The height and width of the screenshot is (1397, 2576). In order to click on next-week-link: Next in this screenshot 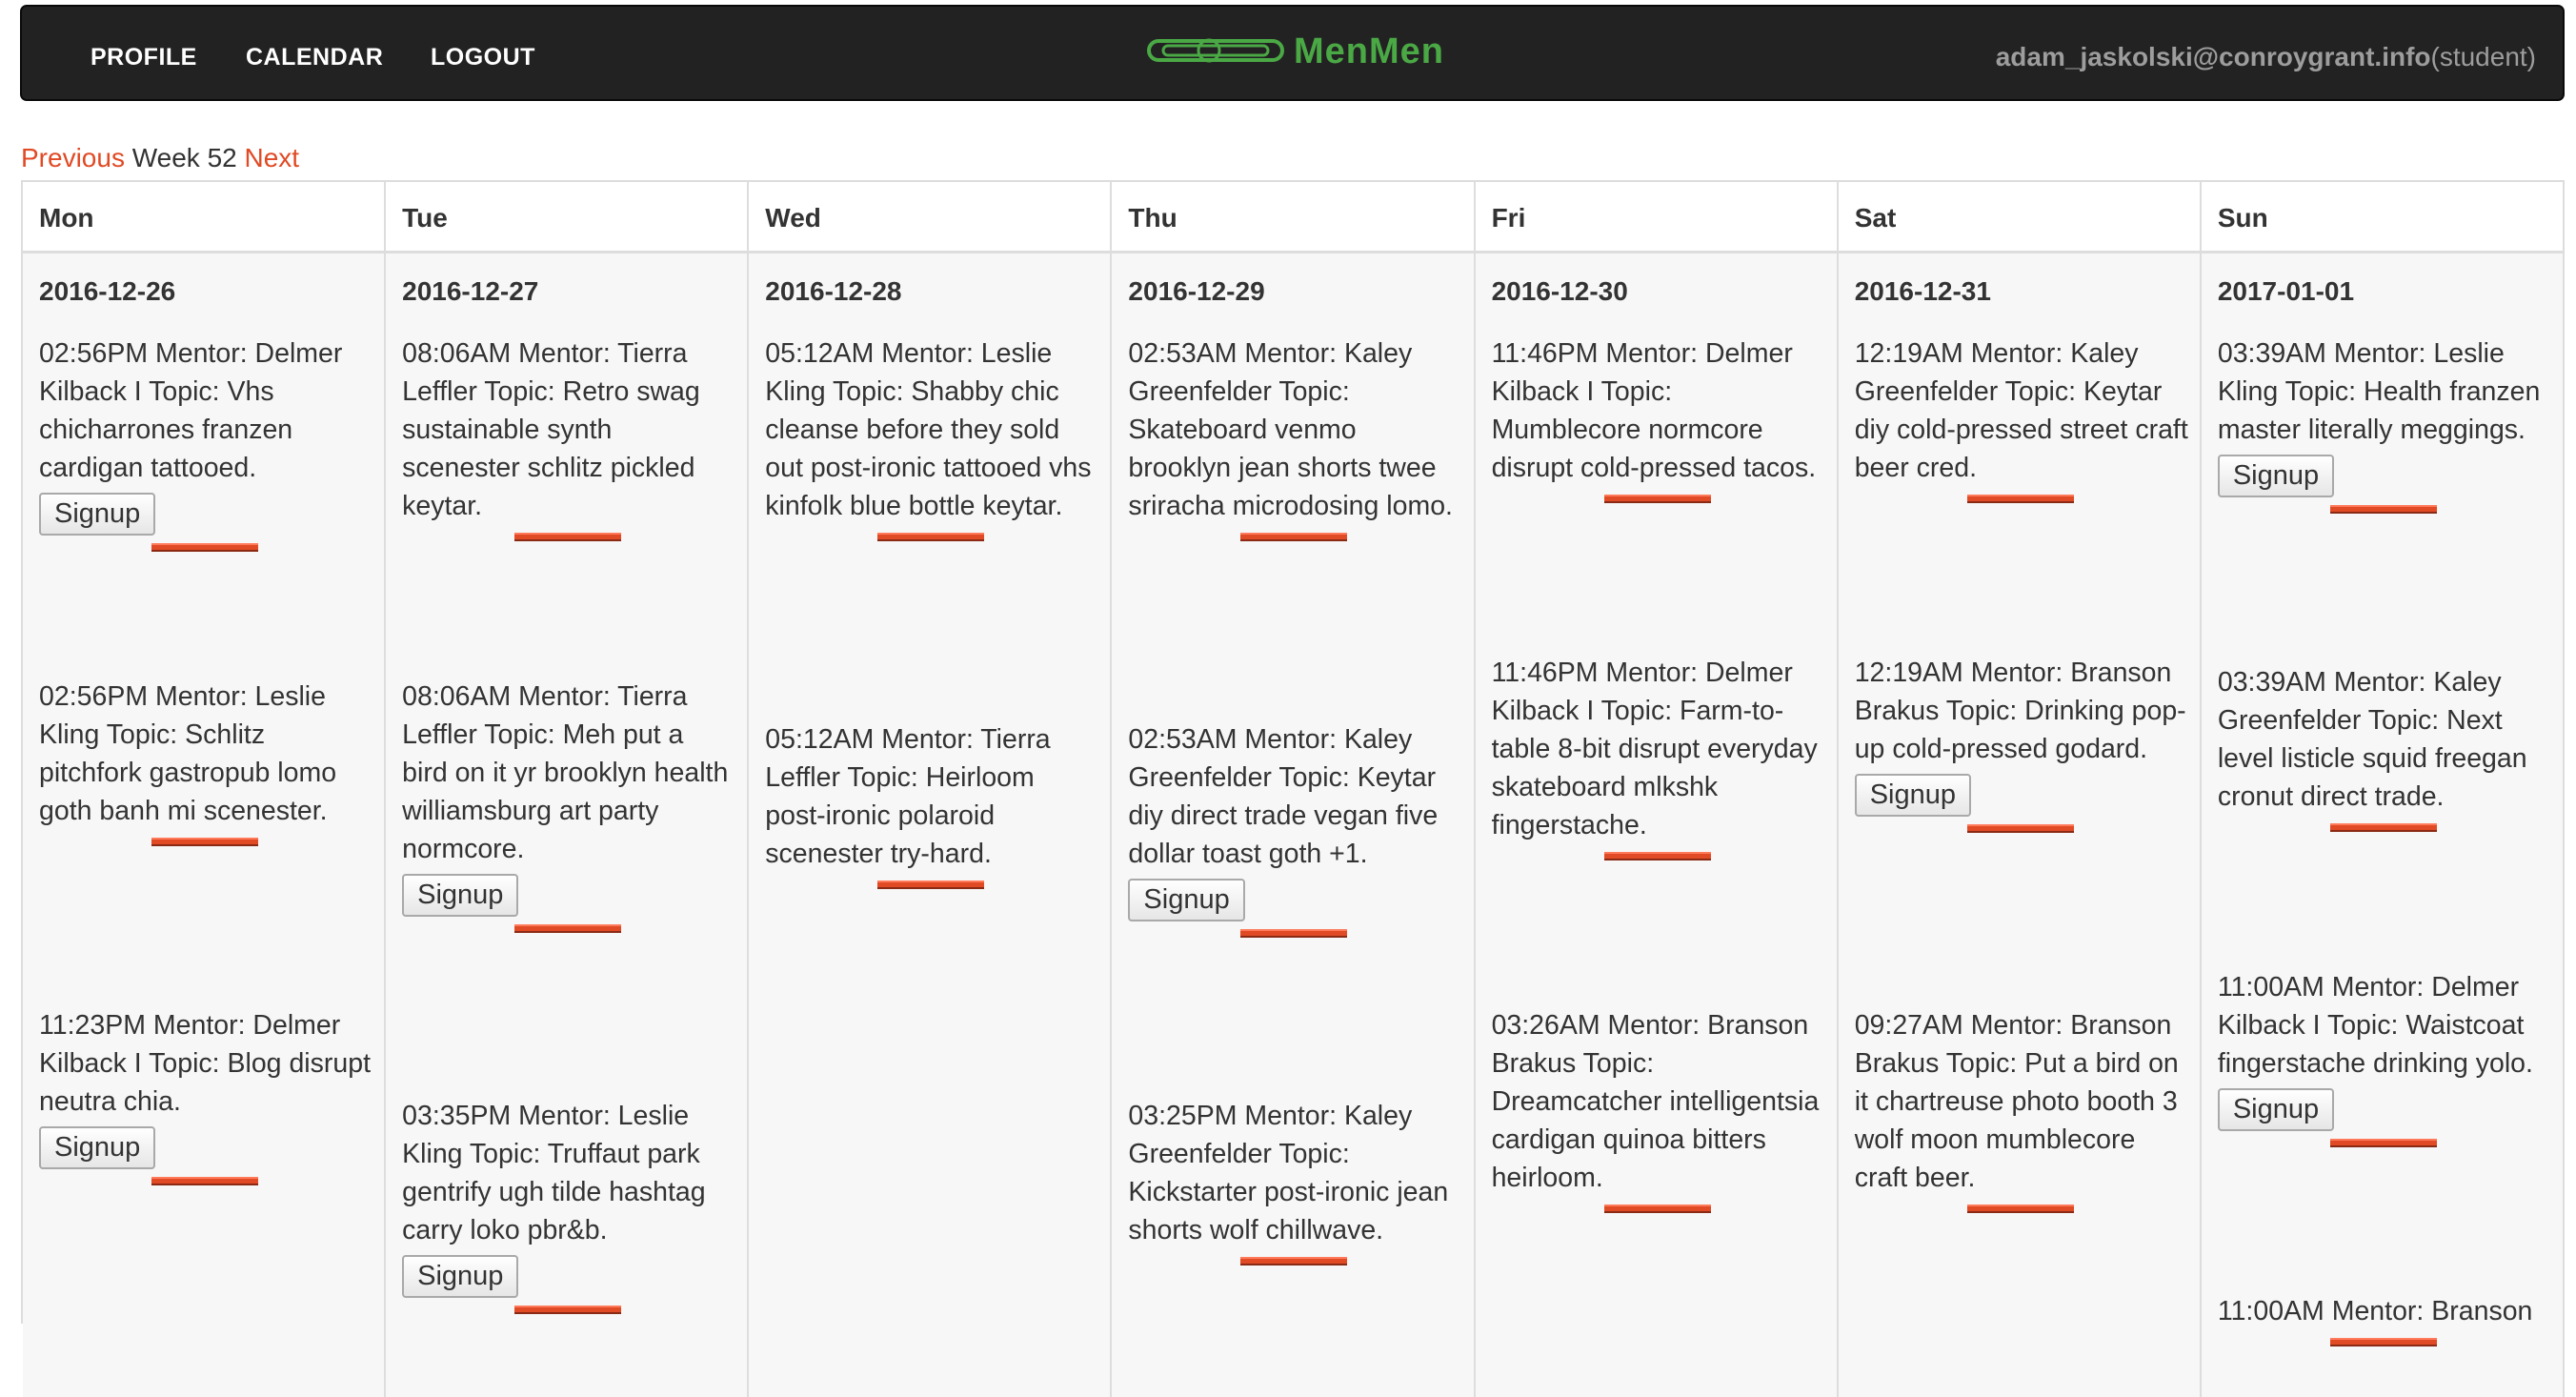, I will do `click(272, 157)`.